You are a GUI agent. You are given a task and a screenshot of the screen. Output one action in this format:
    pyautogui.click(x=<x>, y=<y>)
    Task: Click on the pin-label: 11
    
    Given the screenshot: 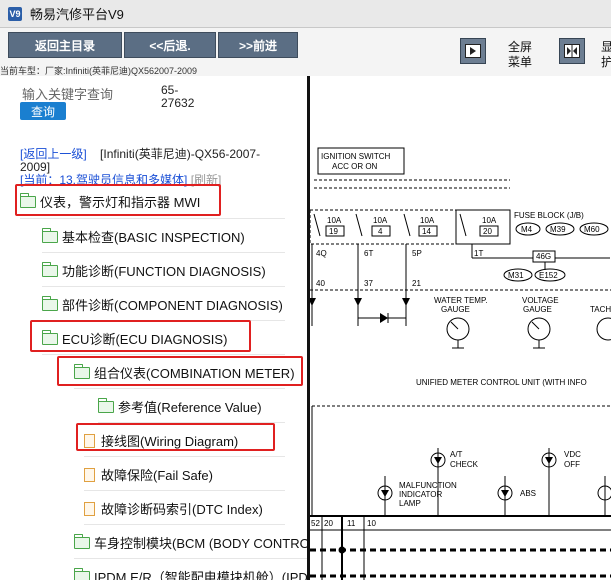 What is the action you would take?
    pyautogui.click(x=351, y=523)
    